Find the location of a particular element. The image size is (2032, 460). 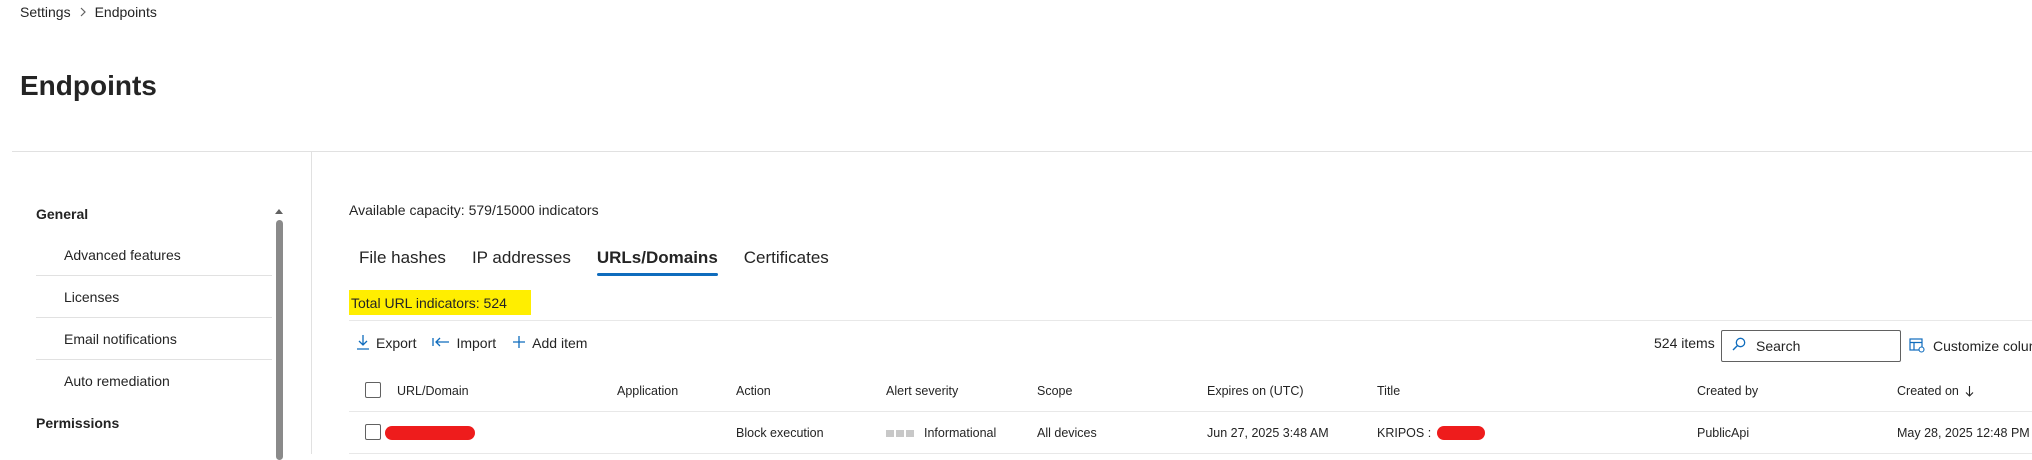

main-divider is located at coordinates (1190, 320).